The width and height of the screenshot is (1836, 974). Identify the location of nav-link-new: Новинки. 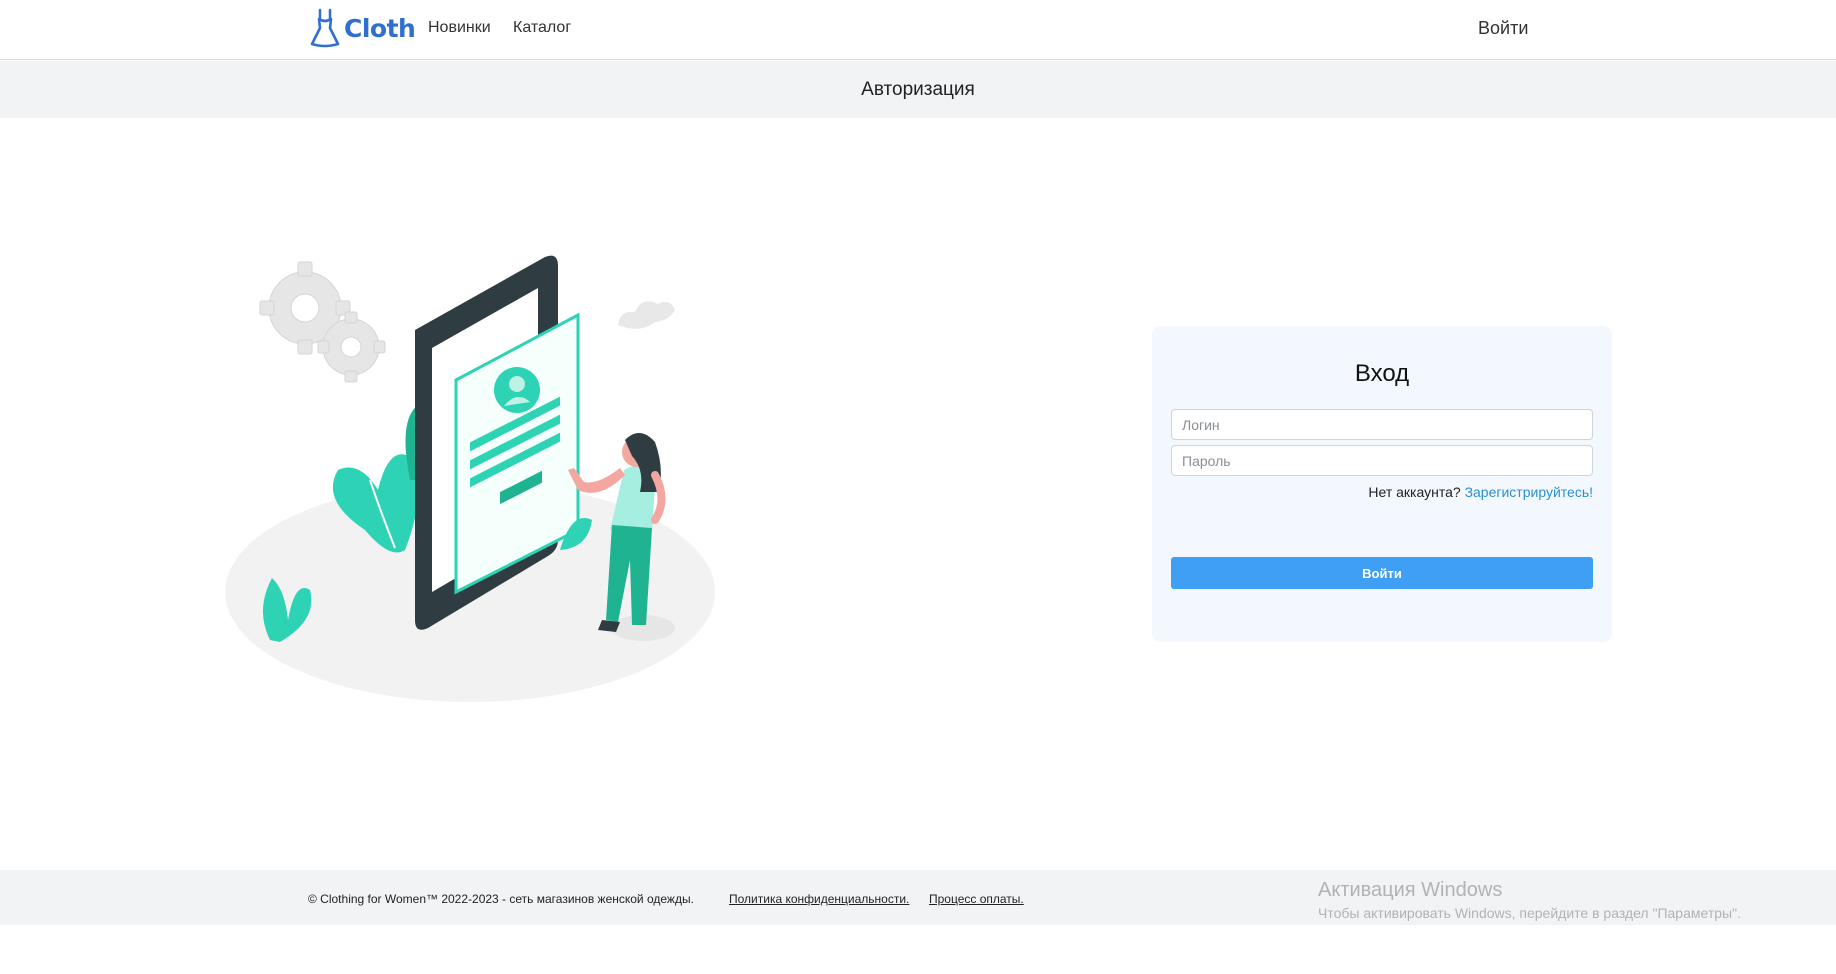
(459, 28).